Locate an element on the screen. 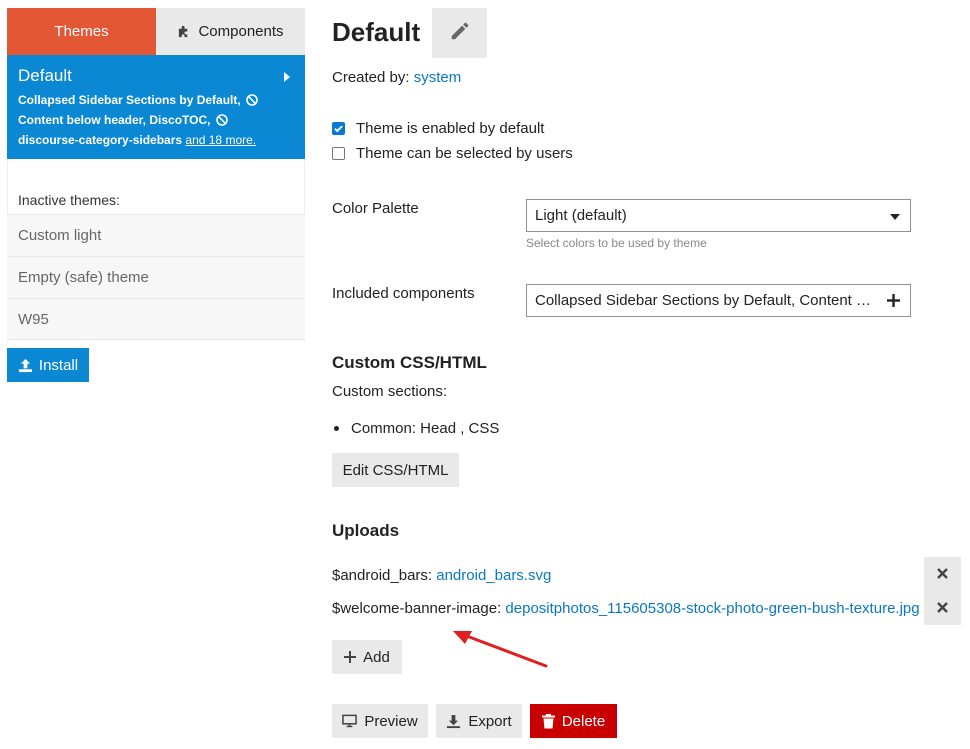 The height and width of the screenshot is (749, 970). user-selectable-checkbox: Theme can be selected by users is located at coordinates (452, 153).